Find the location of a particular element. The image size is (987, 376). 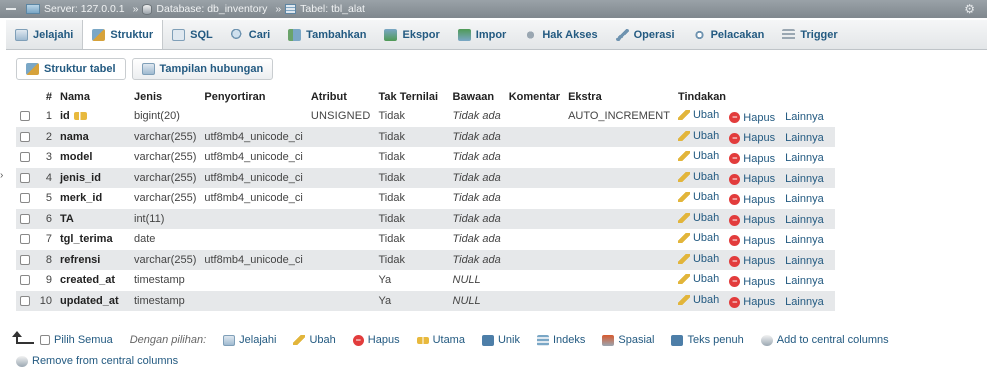

breadcrumb-database: Database: db_inventory is located at coordinates (204, 9).